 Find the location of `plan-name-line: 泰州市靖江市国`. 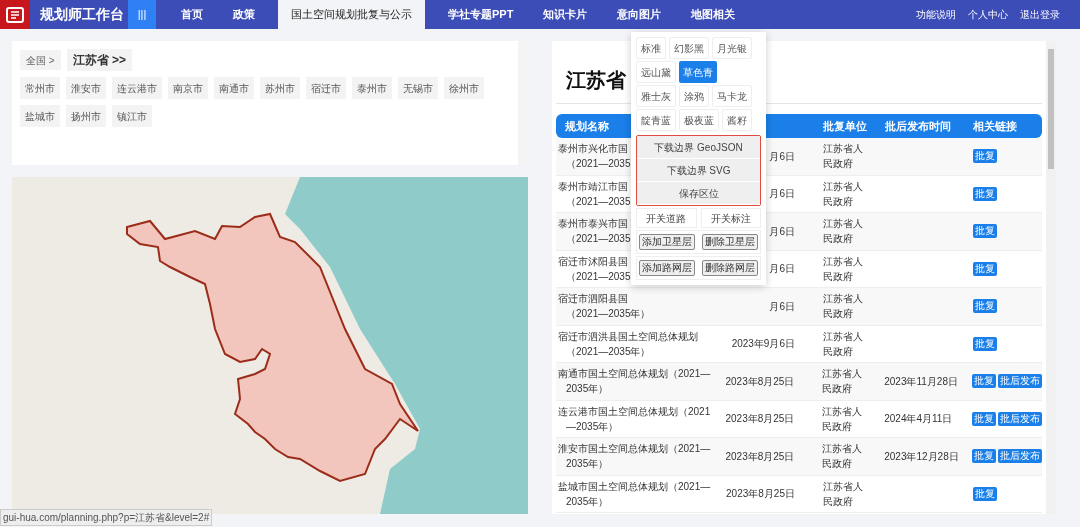

plan-name-line: 泰州市靖江市国 is located at coordinates (593, 186).